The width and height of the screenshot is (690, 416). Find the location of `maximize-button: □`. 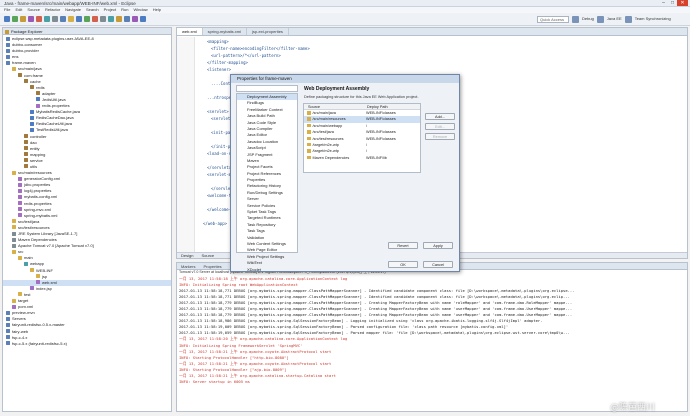

maximize-button: □ is located at coordinates (672, 3).